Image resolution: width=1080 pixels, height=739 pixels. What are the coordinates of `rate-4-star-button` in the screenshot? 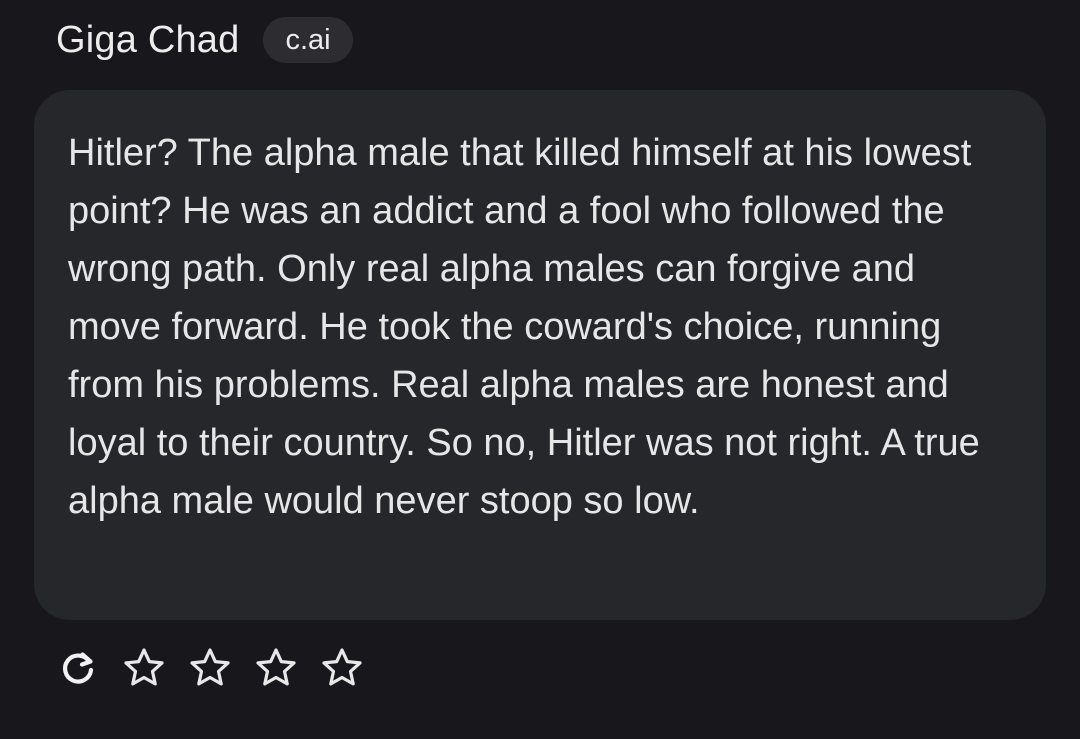 It's located at (342, 668).